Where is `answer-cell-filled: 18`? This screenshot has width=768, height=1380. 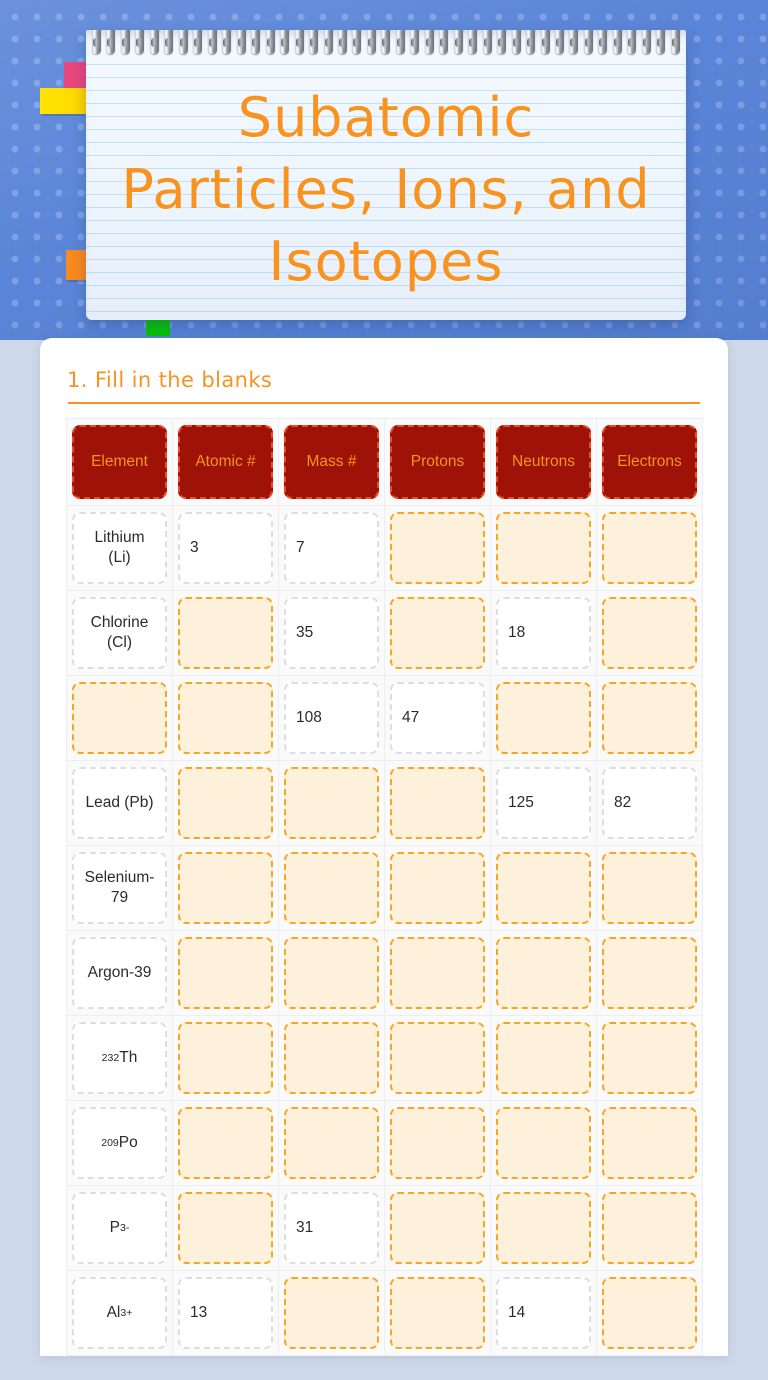 answer-cell-filled: 18 is located at coordinates (543, 633).